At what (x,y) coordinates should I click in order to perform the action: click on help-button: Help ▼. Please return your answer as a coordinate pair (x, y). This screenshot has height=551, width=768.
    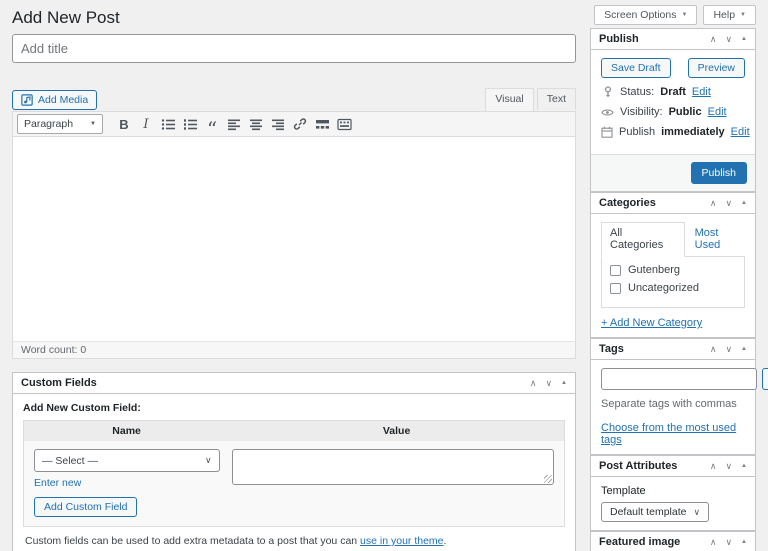
    Looking at the image, I should click on (729, 15).